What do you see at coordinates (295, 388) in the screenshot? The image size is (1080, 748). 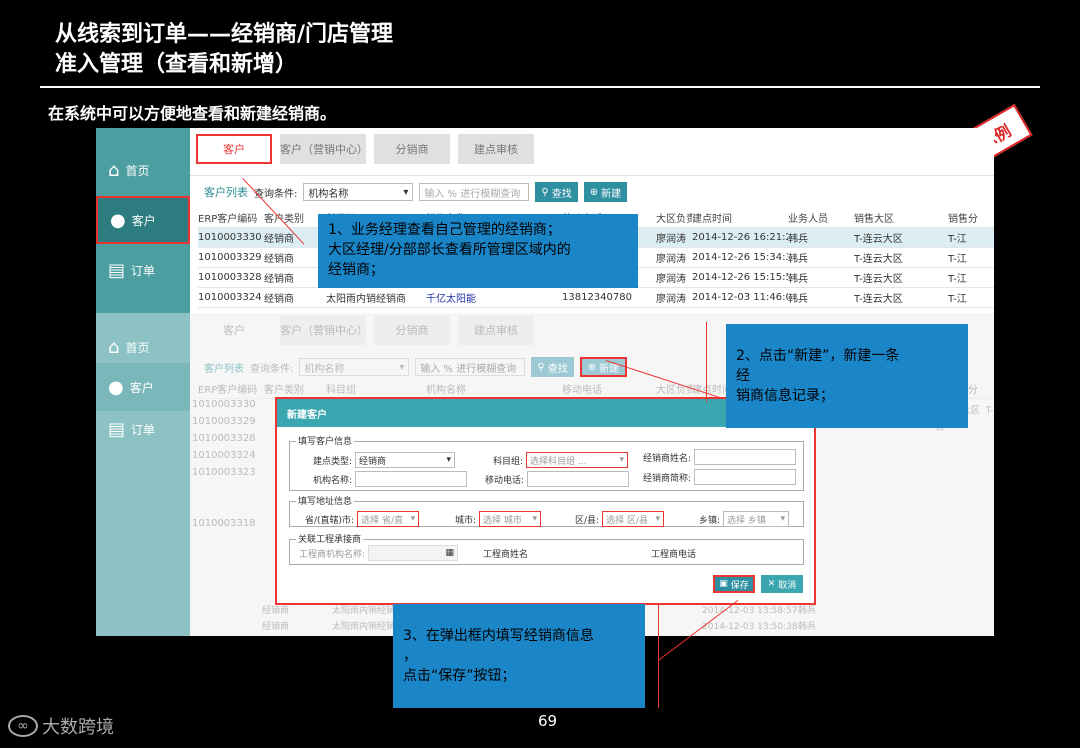 I see `col-header: 客户类别` at bounding box center [295, 388].